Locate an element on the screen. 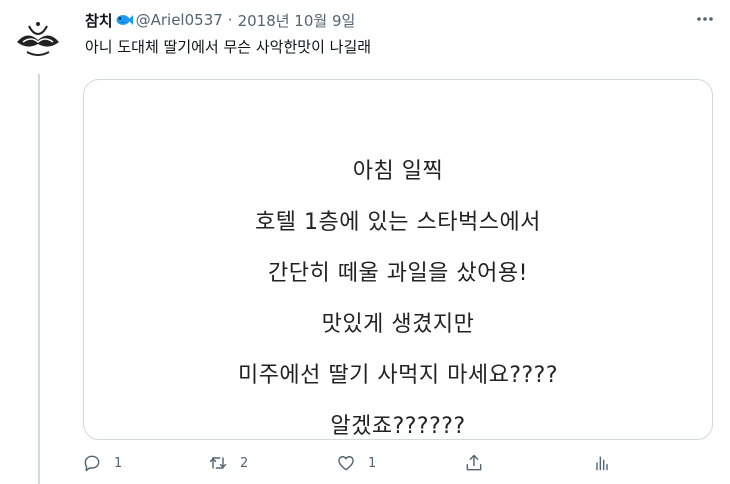 The height and width of the screenshot is (484, 730). avatar-logo-icon is located at coordinates (38, 41).